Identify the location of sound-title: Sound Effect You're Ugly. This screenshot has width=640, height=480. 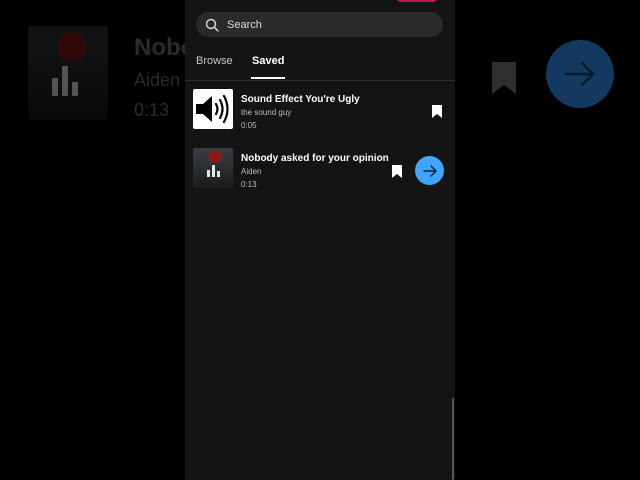
(300, 99).